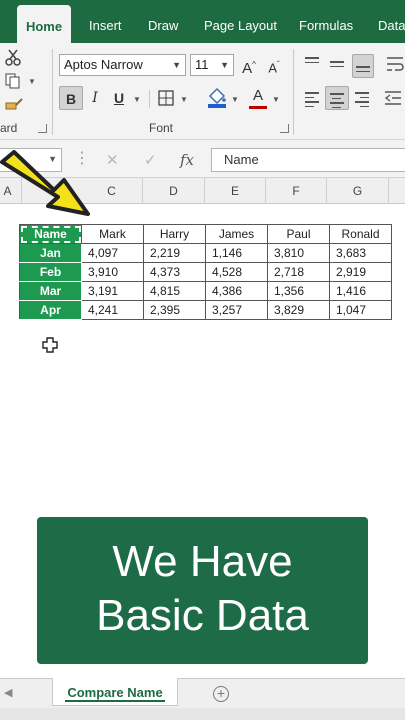 The width and height of the screenshot is (405, 720). Describe the element at coordinates (337, 102) in the screenshot. I see `align-center-icon` at that location.